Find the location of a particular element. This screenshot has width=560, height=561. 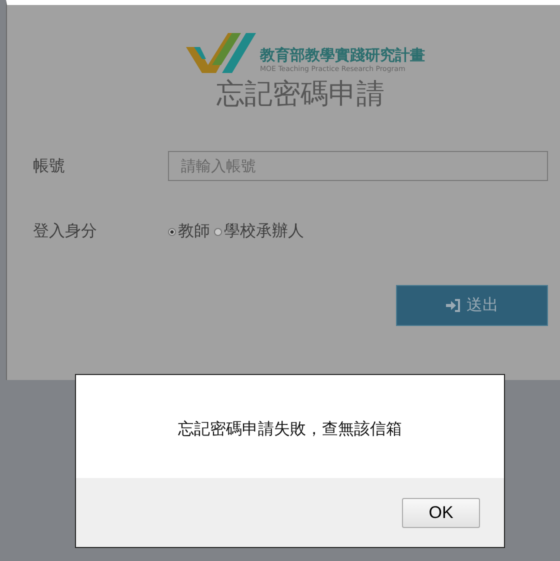

ok-button: OK is located at coordinates (441, 513).